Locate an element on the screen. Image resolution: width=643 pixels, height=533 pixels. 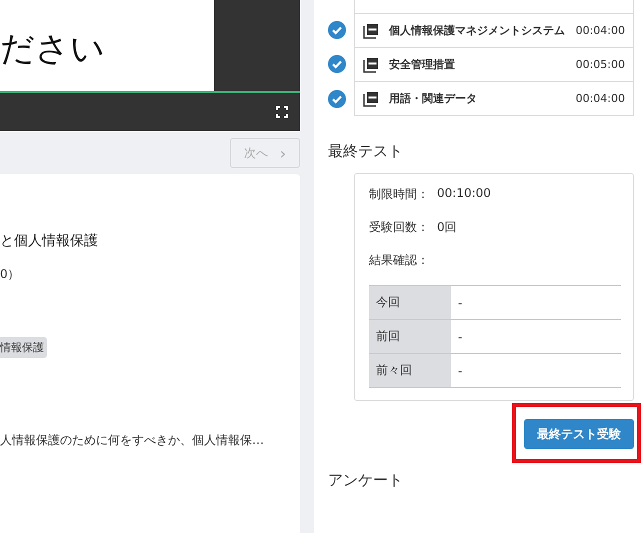
material-title: 安全管理措置 is located at coordinates (477, 64).